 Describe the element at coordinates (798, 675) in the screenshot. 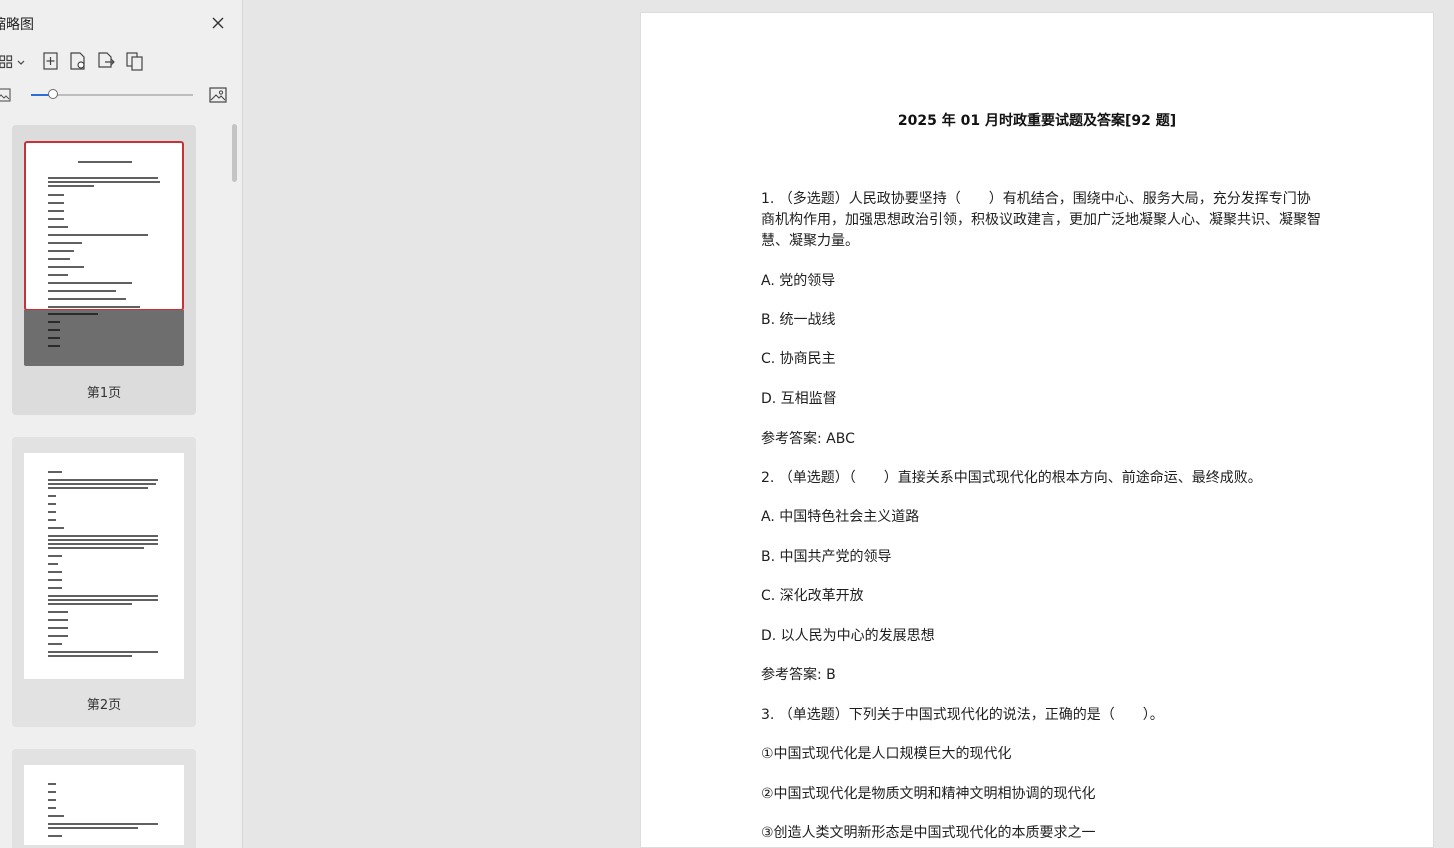

I see `answer-2: 参考答案: B` at that location.